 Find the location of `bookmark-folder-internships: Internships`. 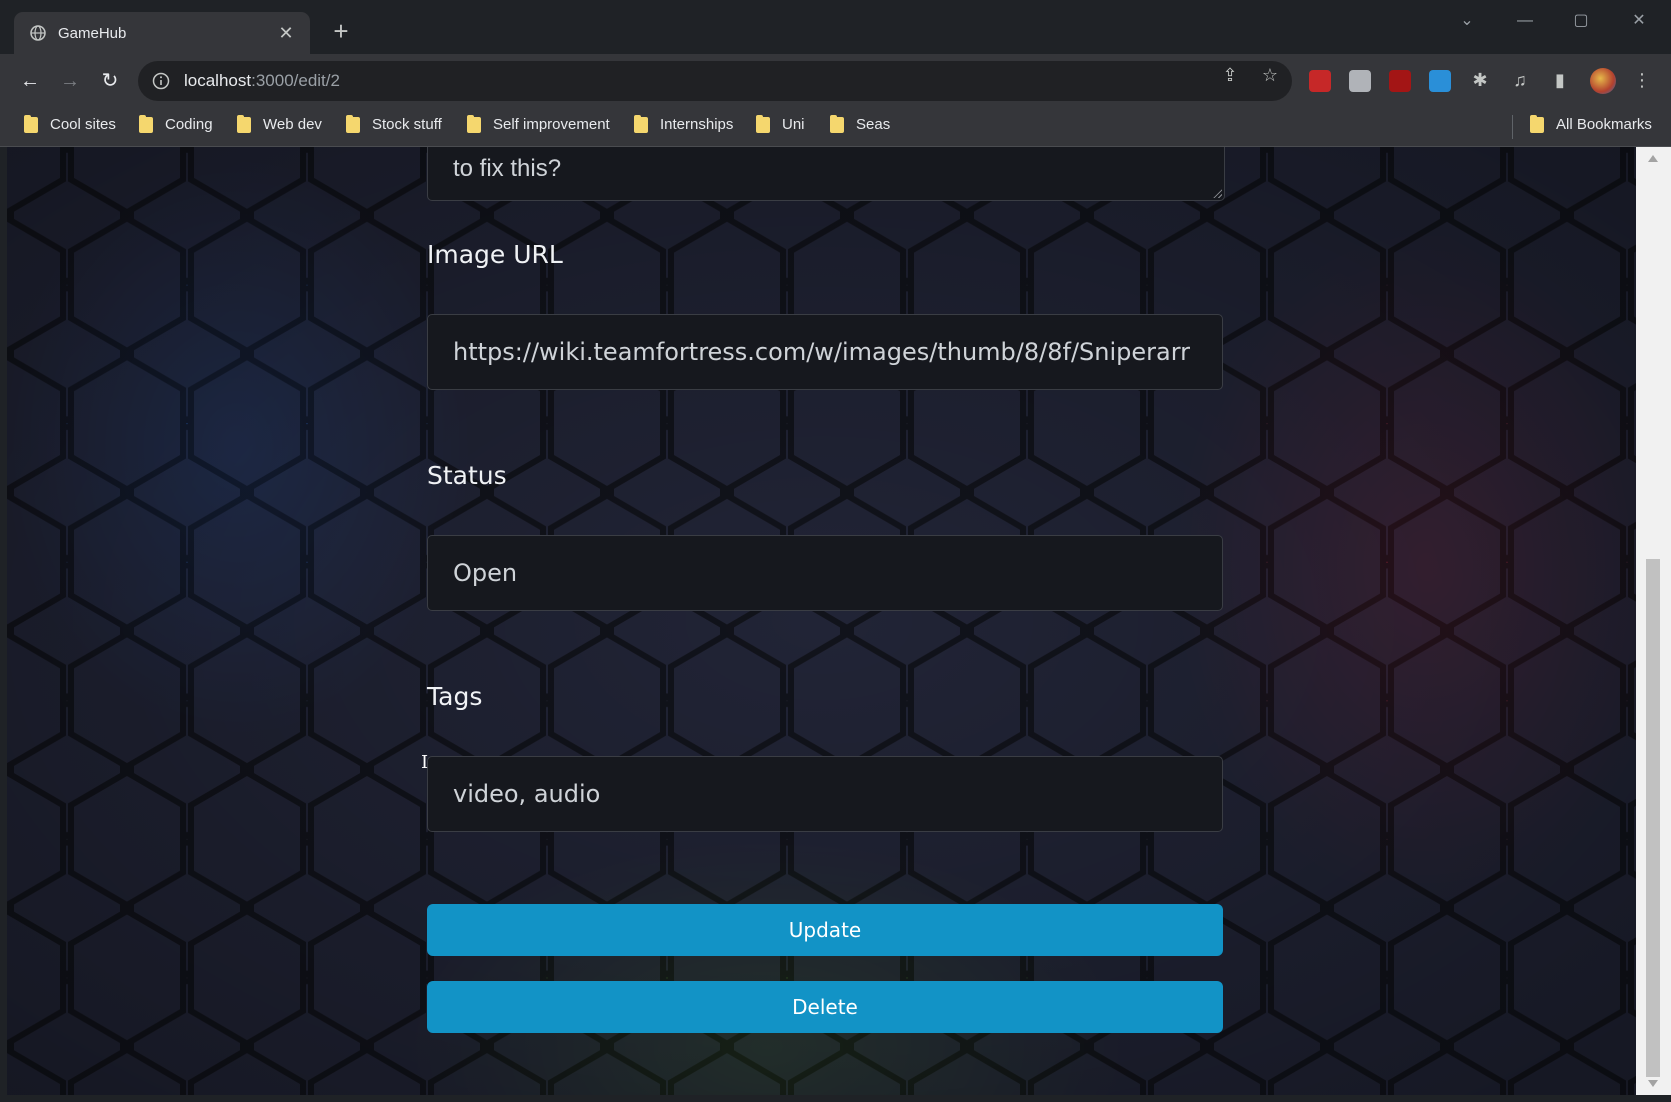

bookmark-folder-internships: Internships is located at coordinates (684, 123).